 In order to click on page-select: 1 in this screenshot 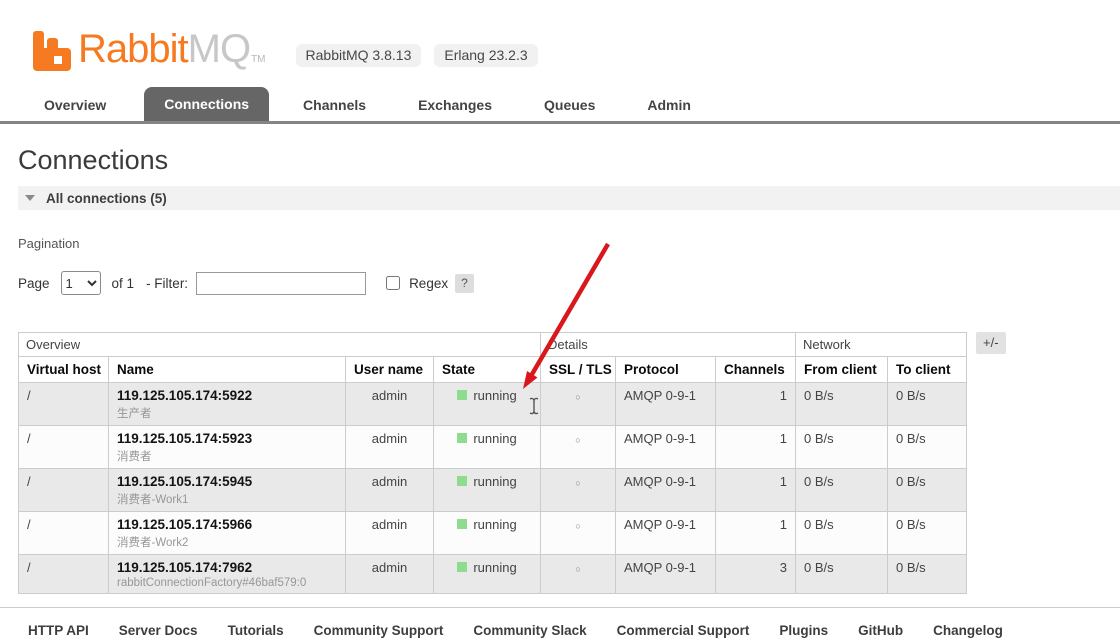, I will do `click(80, 283)`.